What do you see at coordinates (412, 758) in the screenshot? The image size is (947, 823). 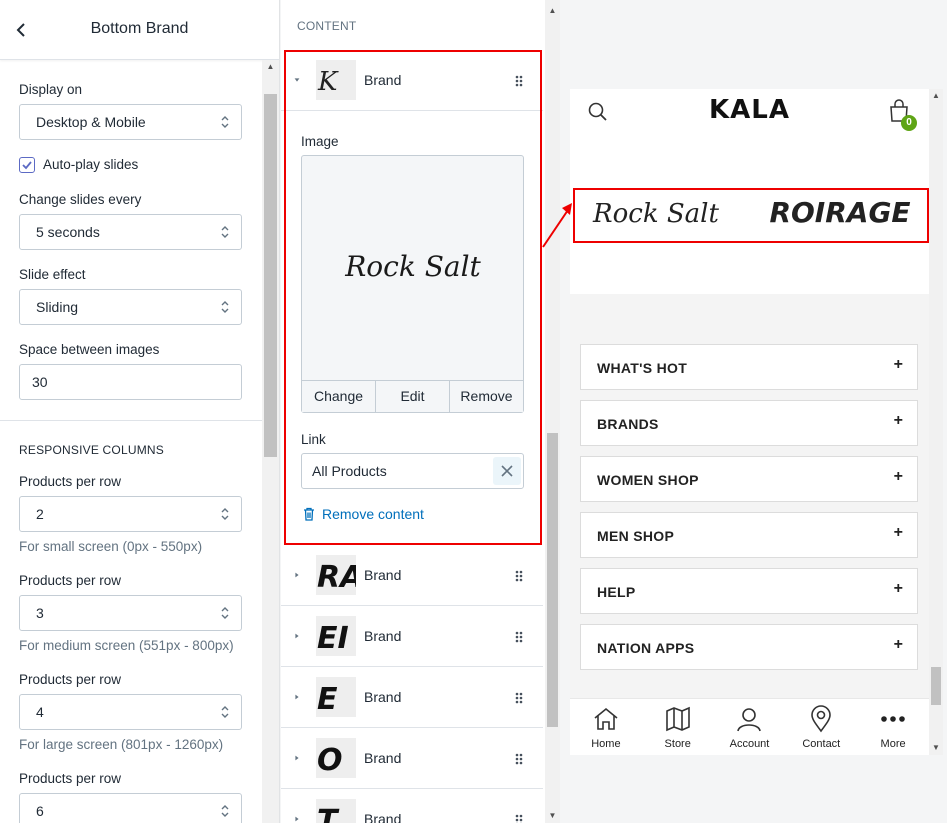 I see `brand-block-item: O Brand` at bounding box center [412, 758].